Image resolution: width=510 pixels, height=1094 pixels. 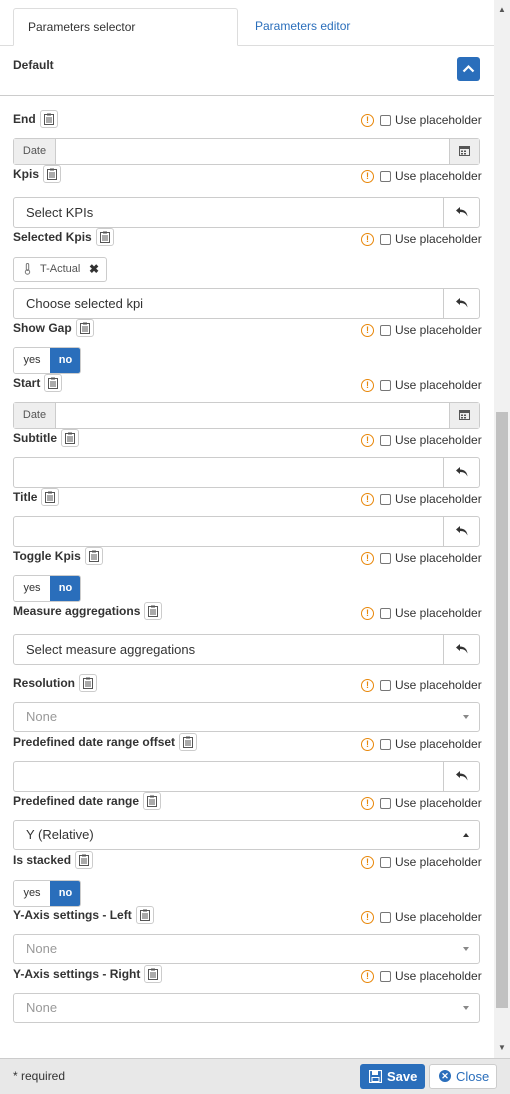 What do you see at coordinates (37, 174) in the screenshot?
I see `param-label-kpis: Kpis` at bounding box center [37, 174].